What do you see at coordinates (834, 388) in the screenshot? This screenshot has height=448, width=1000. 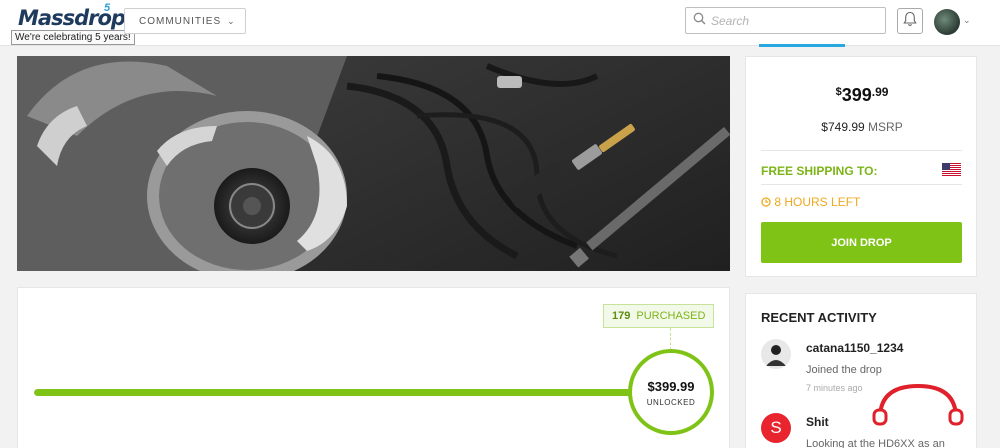 I see `activity-time: 7 minutes ago` at bounding box center [834, 388].